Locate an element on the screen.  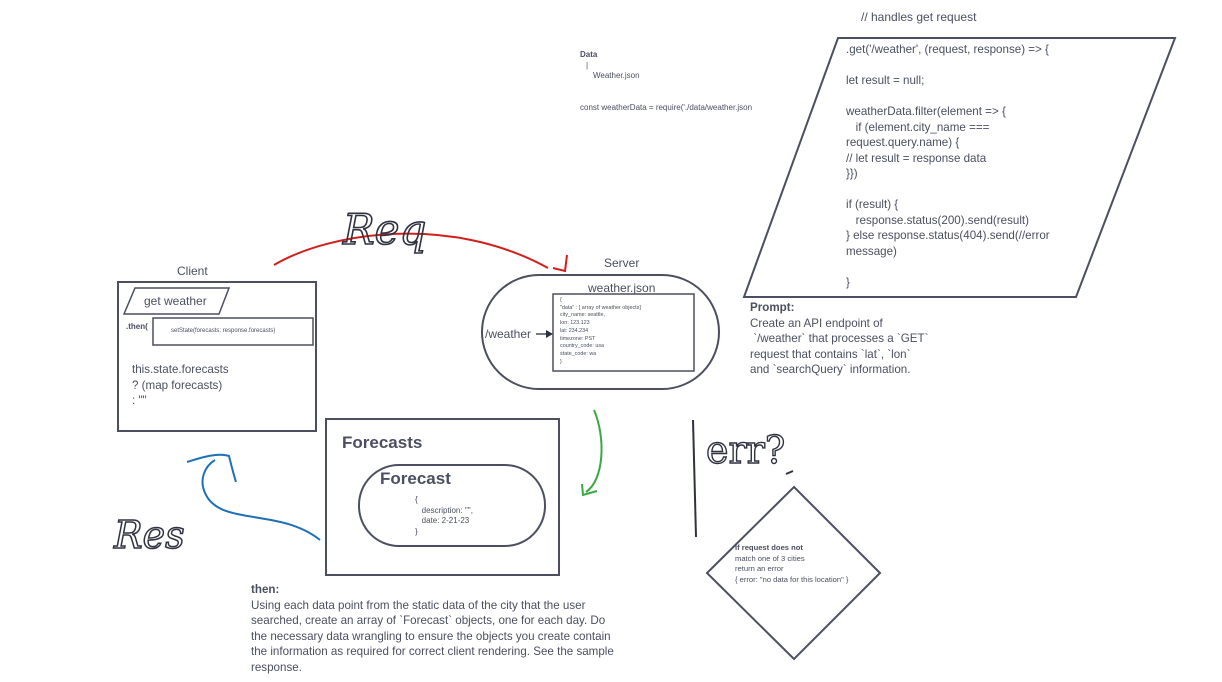
forecast-content: { description: '"', date: 2-21-23 } is located at coordinates (444, 516).